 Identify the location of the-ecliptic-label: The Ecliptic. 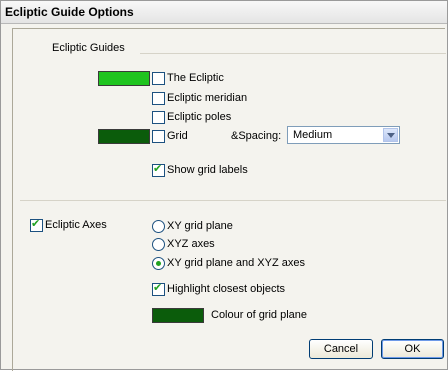
(195, 78).